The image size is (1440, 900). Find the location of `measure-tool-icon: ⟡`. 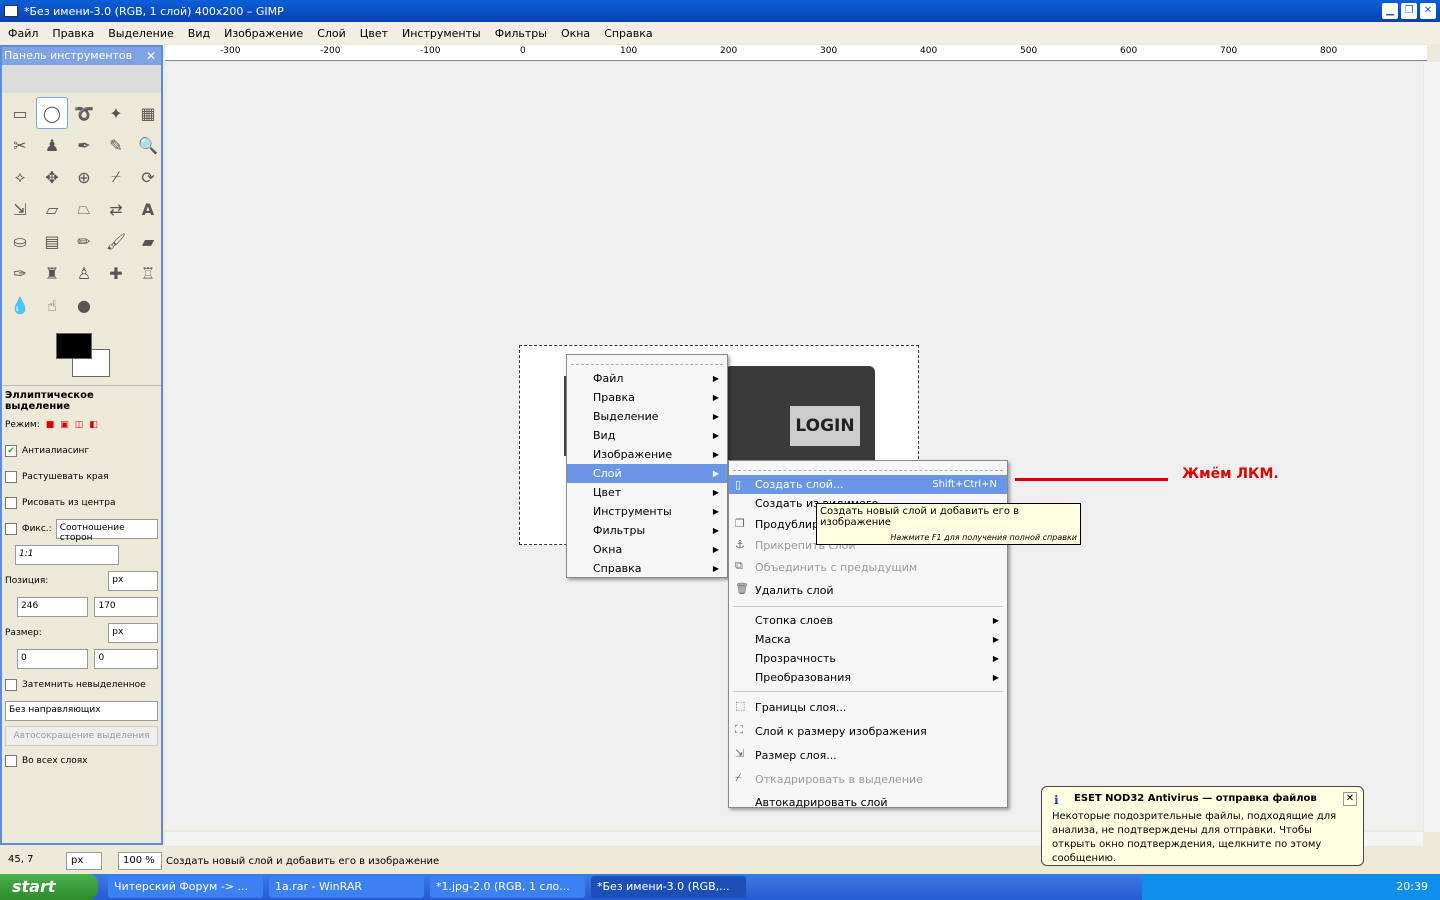

measure-tool-icon: ⟡ is located at coordinates (20, 177).